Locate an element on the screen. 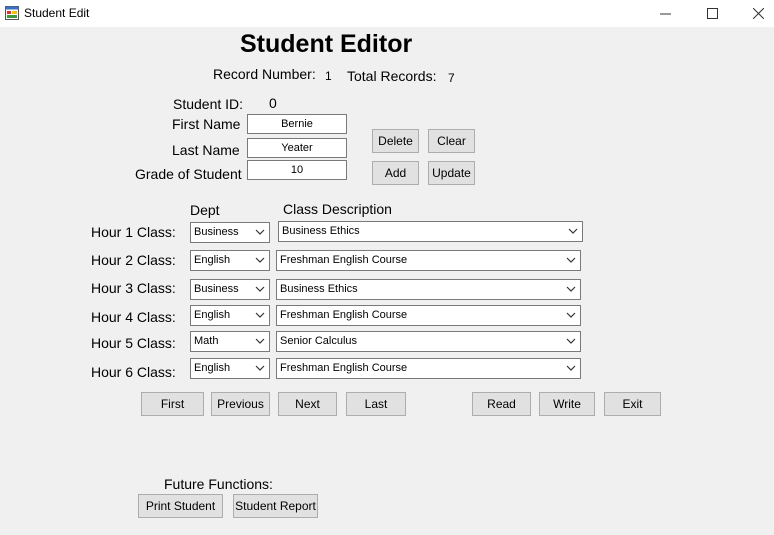 This screenshot has height=535, width=774. hour-4-desc-value: Freshman English Course is located at coordinates (344, 315).